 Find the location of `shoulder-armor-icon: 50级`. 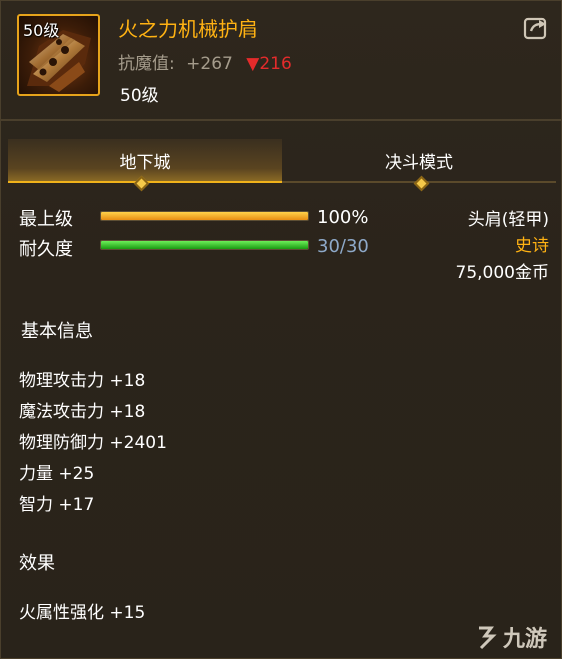

shoulder-armor-icon: 50级 is located at coordinates (58, 55).